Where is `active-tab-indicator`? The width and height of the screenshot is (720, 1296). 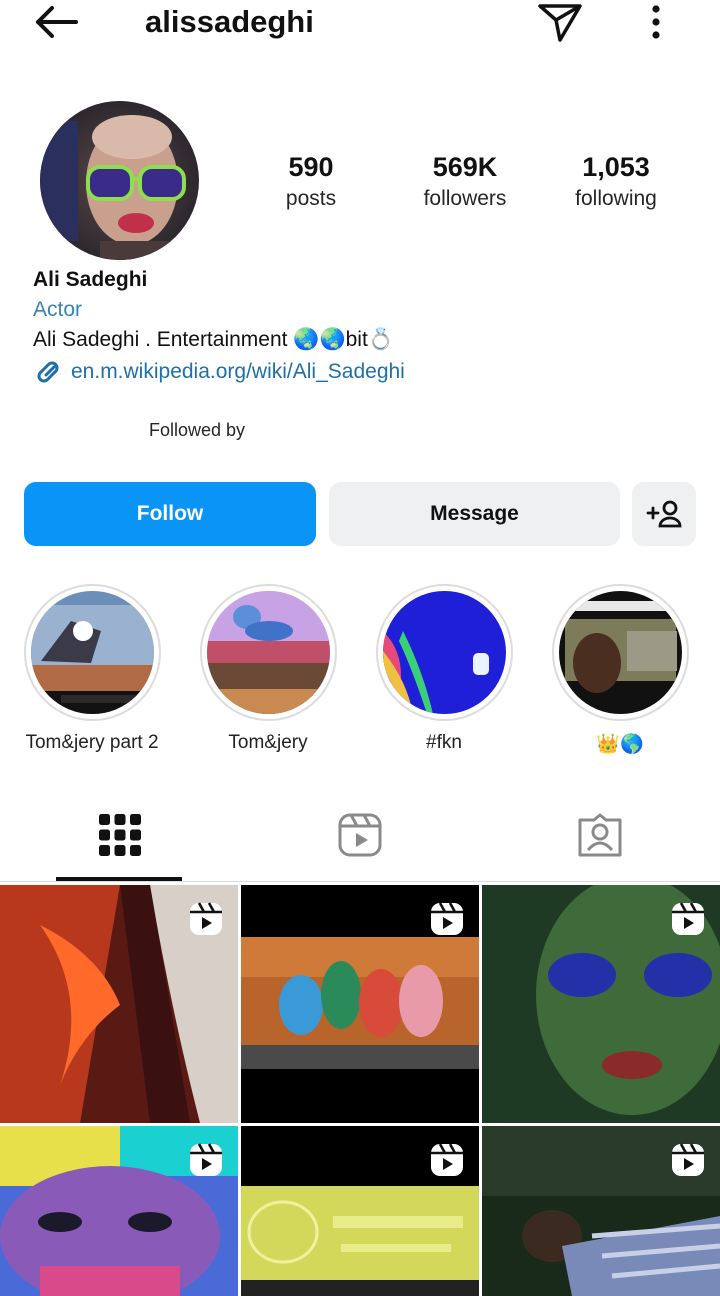 active-tab-indicator is located at coordinates (119, 879).